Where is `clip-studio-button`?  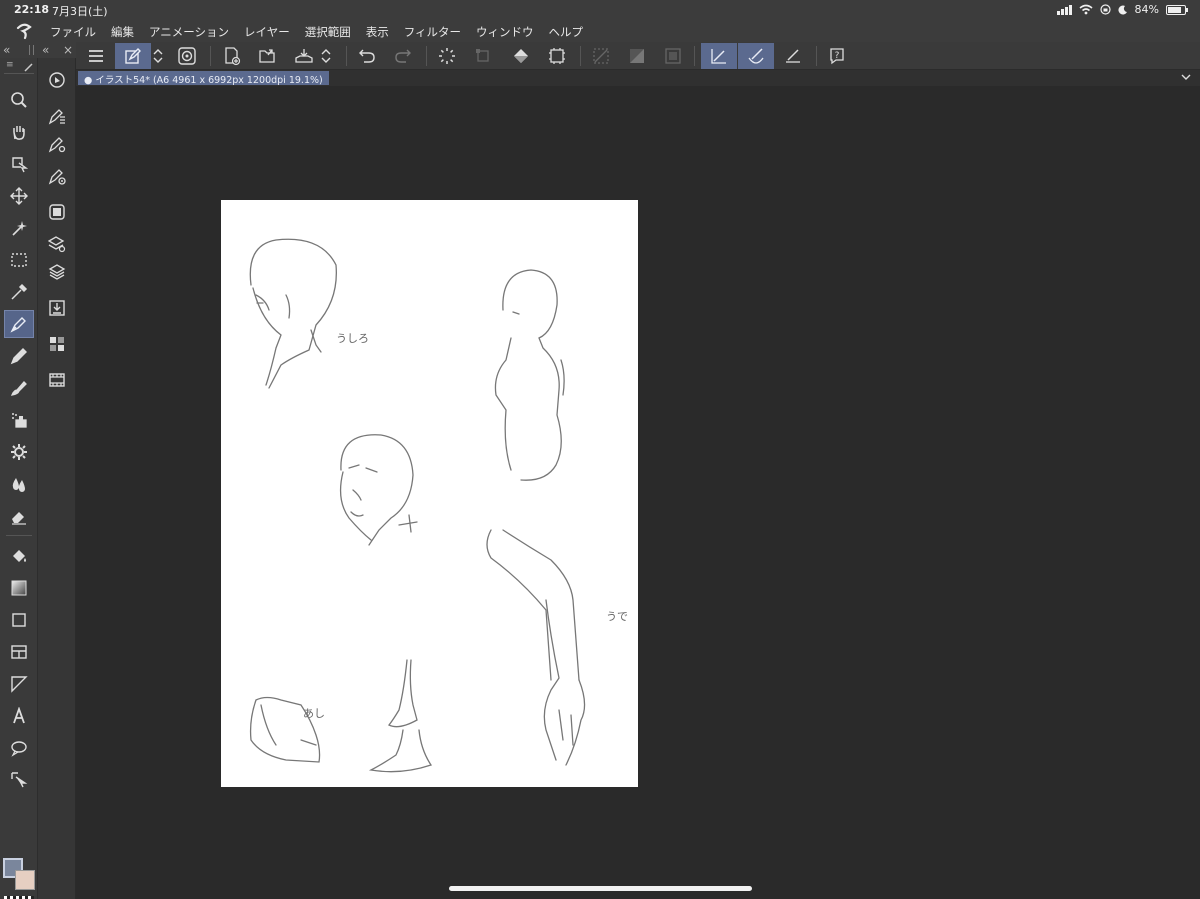
clip-studio-button is located at coordinates (187, 56).